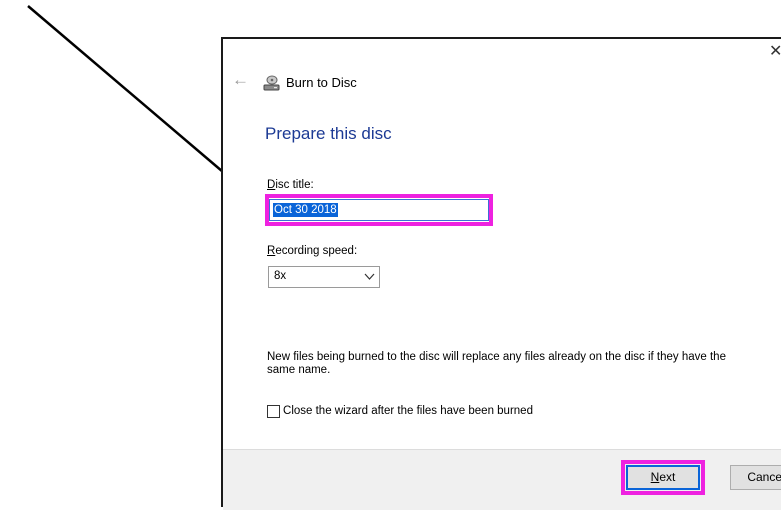  Describe the element at coordinates (280, 276) in the screenshot. I see `recording-speed-value: 8x` at that location.